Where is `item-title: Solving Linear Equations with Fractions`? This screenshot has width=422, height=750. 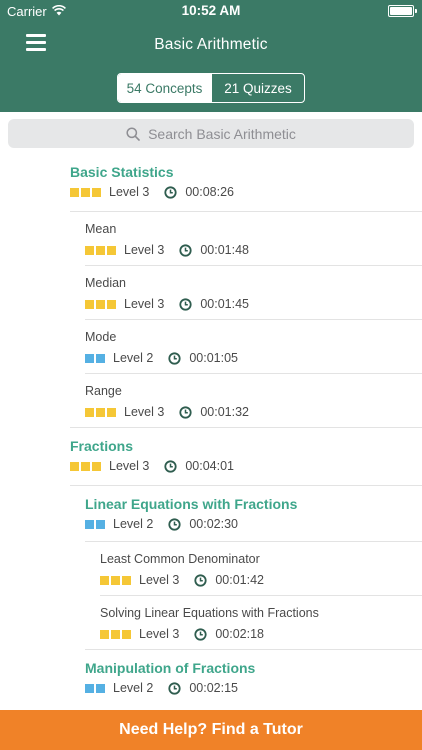
item-title: Solving Linear Equations with Fractions is located at coordinates (209, 613).